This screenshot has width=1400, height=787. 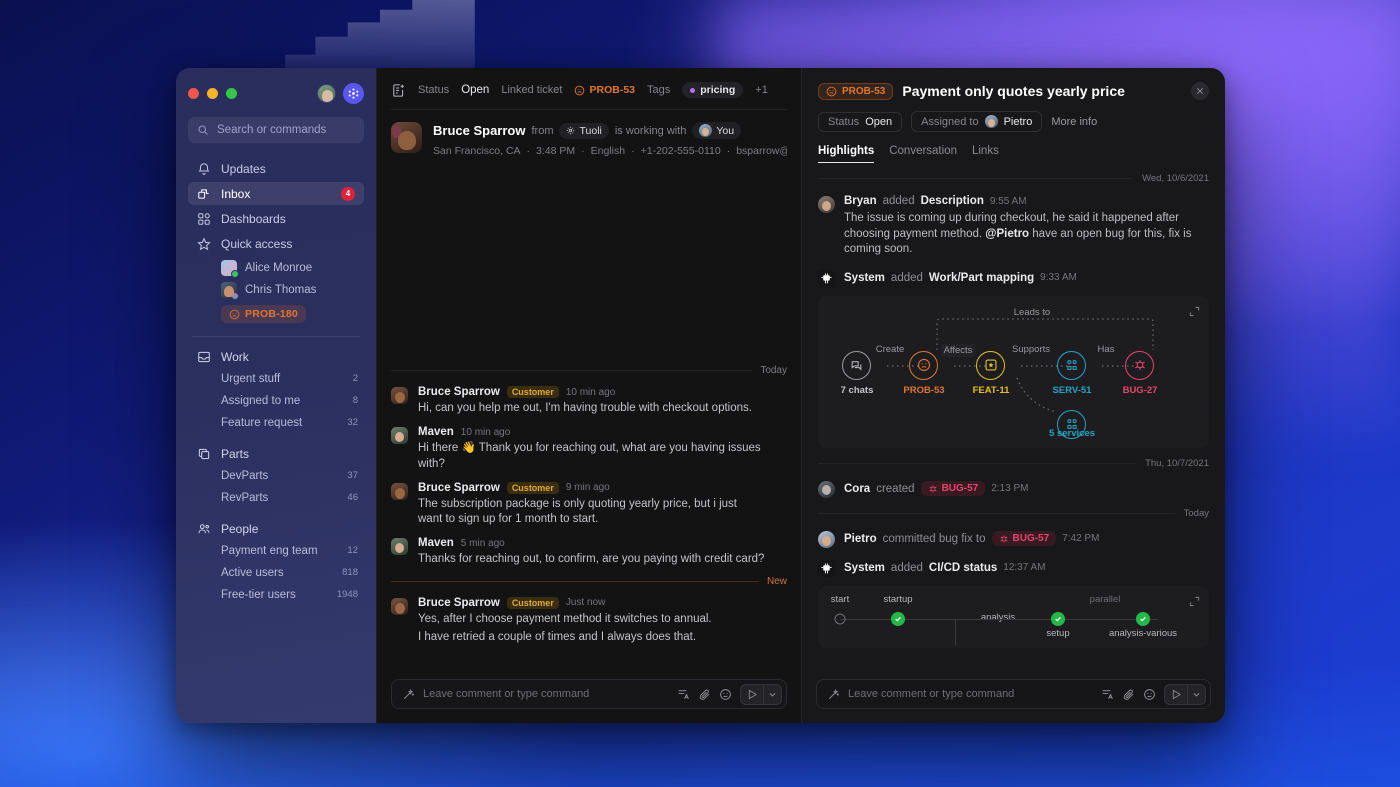 I want to click on linked-ticket-chip: PROB-53, so click(x=604, y=90).